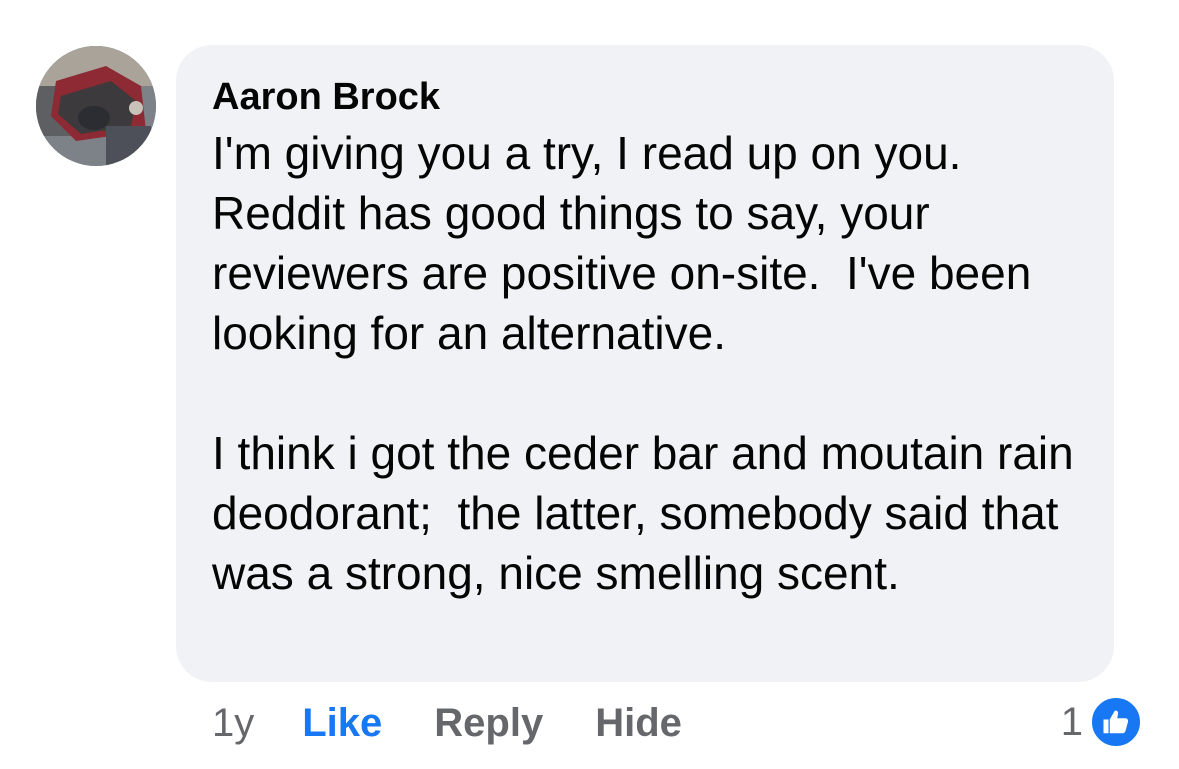  Describe the element at coordinates (233, 723) in the screenshot. I see `comment-timestamp: 1y` at that location.